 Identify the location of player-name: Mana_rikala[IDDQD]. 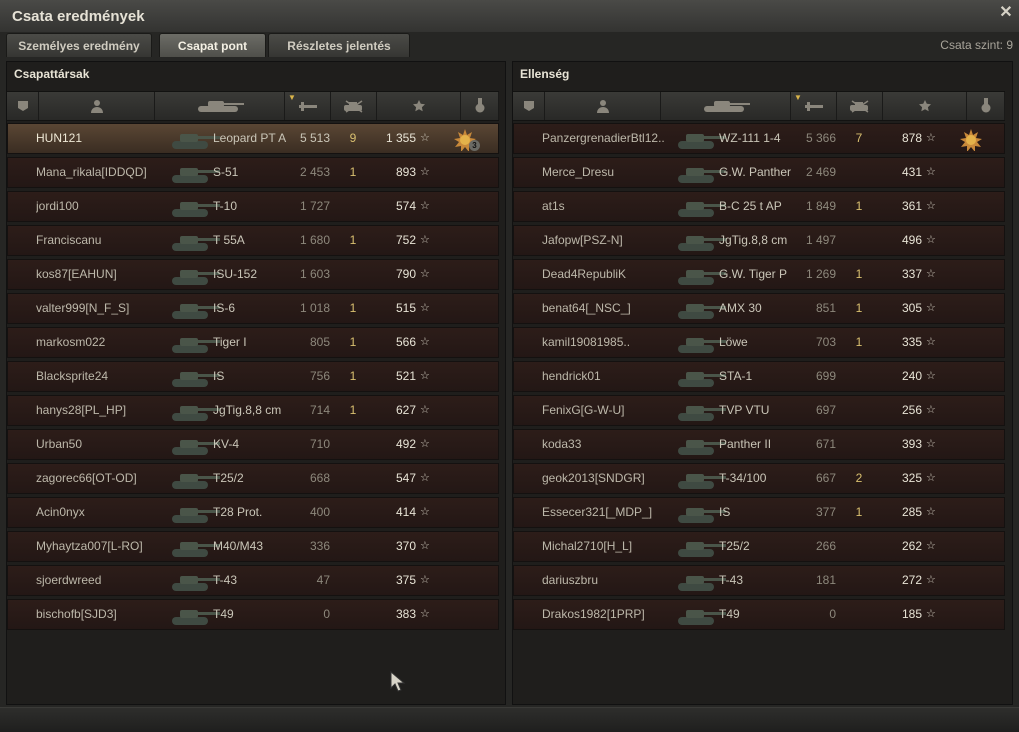
(91, 172).